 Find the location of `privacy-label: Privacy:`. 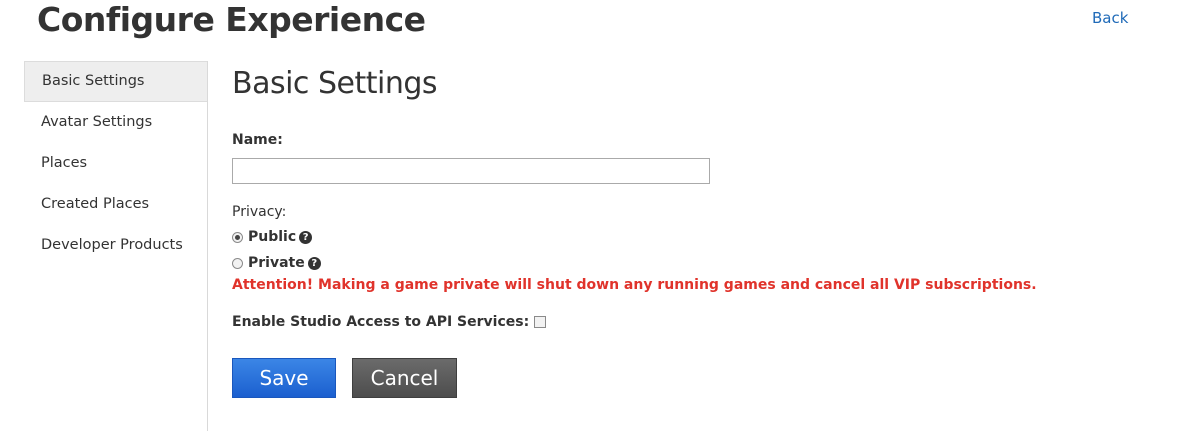

privacy-label: Privacy: is located at coordinates (259, 212).